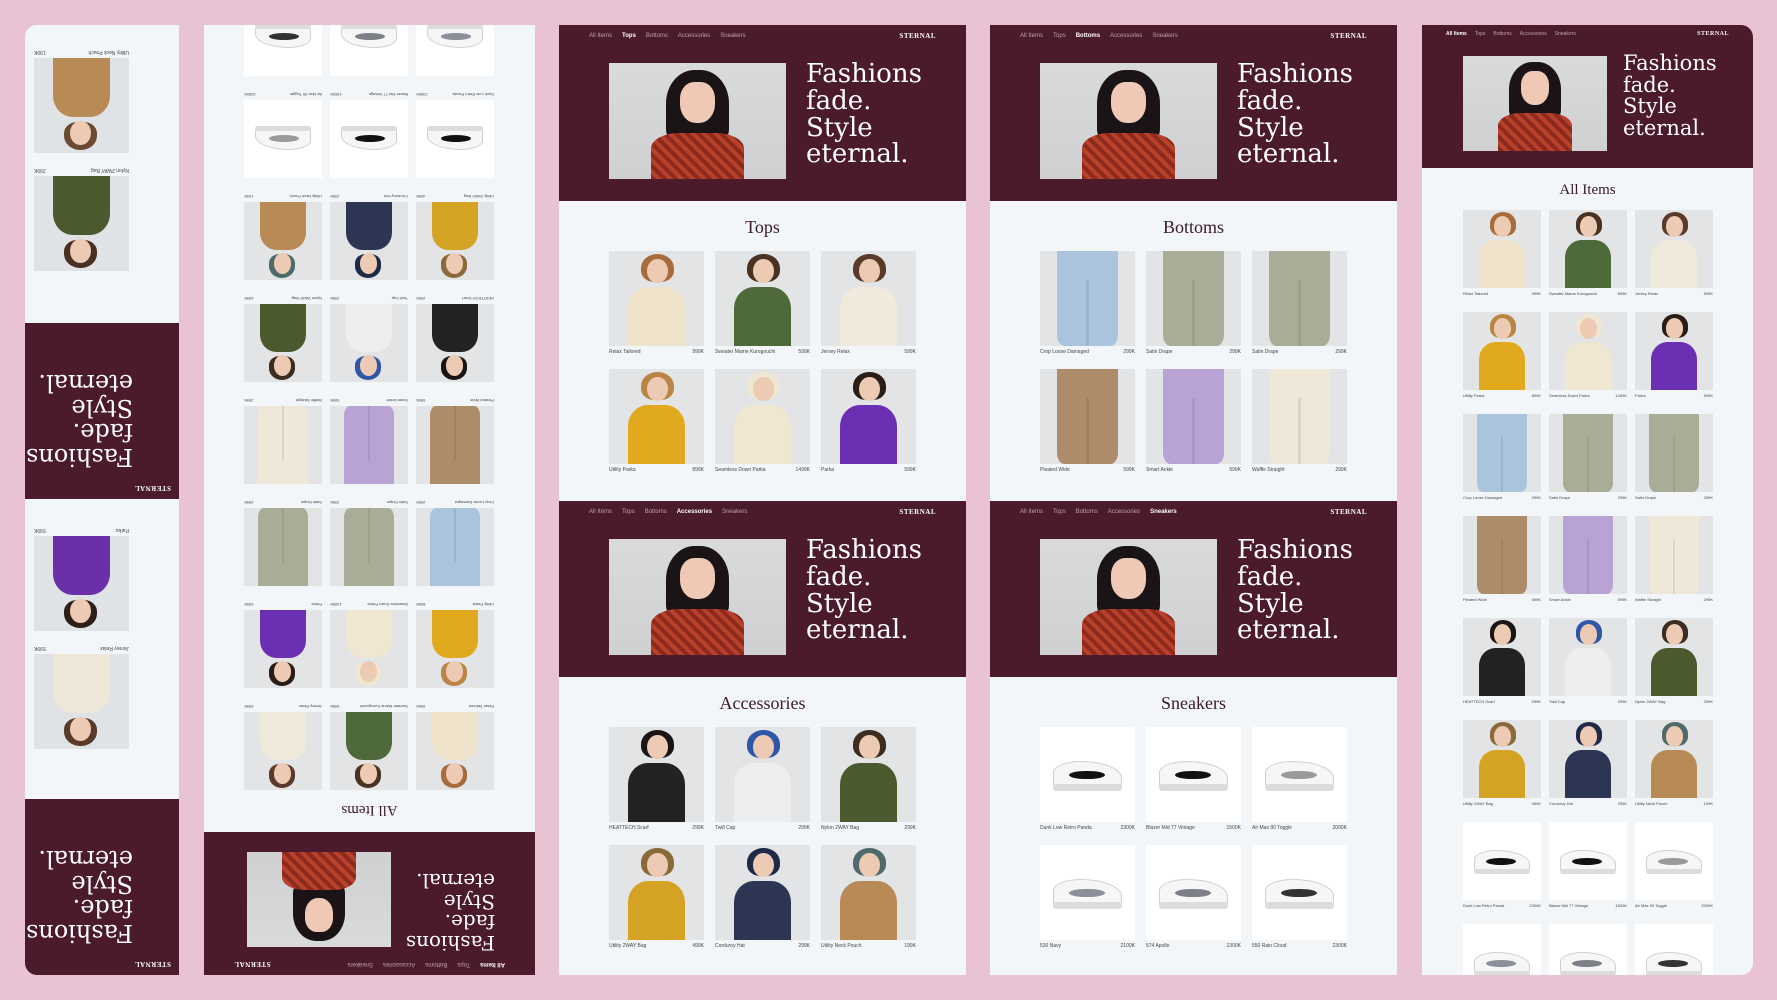 The image size is (1777, 1000). Describe the element at coordinates (868, 897) in the screenshot. I see `product-card: Utility Neck Pouch 199K` at that location.